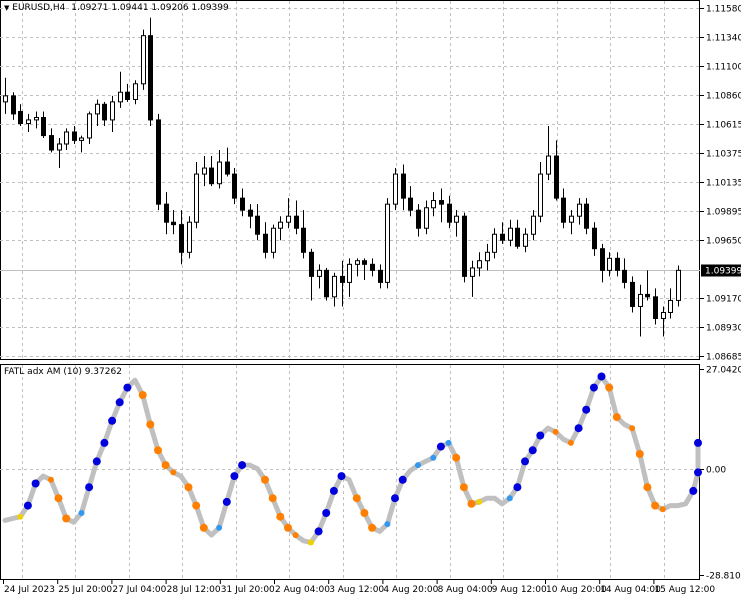 This screenshot has height=604, width=741. I want to click on price-tick-label: 1.10135, so click(723, 184).